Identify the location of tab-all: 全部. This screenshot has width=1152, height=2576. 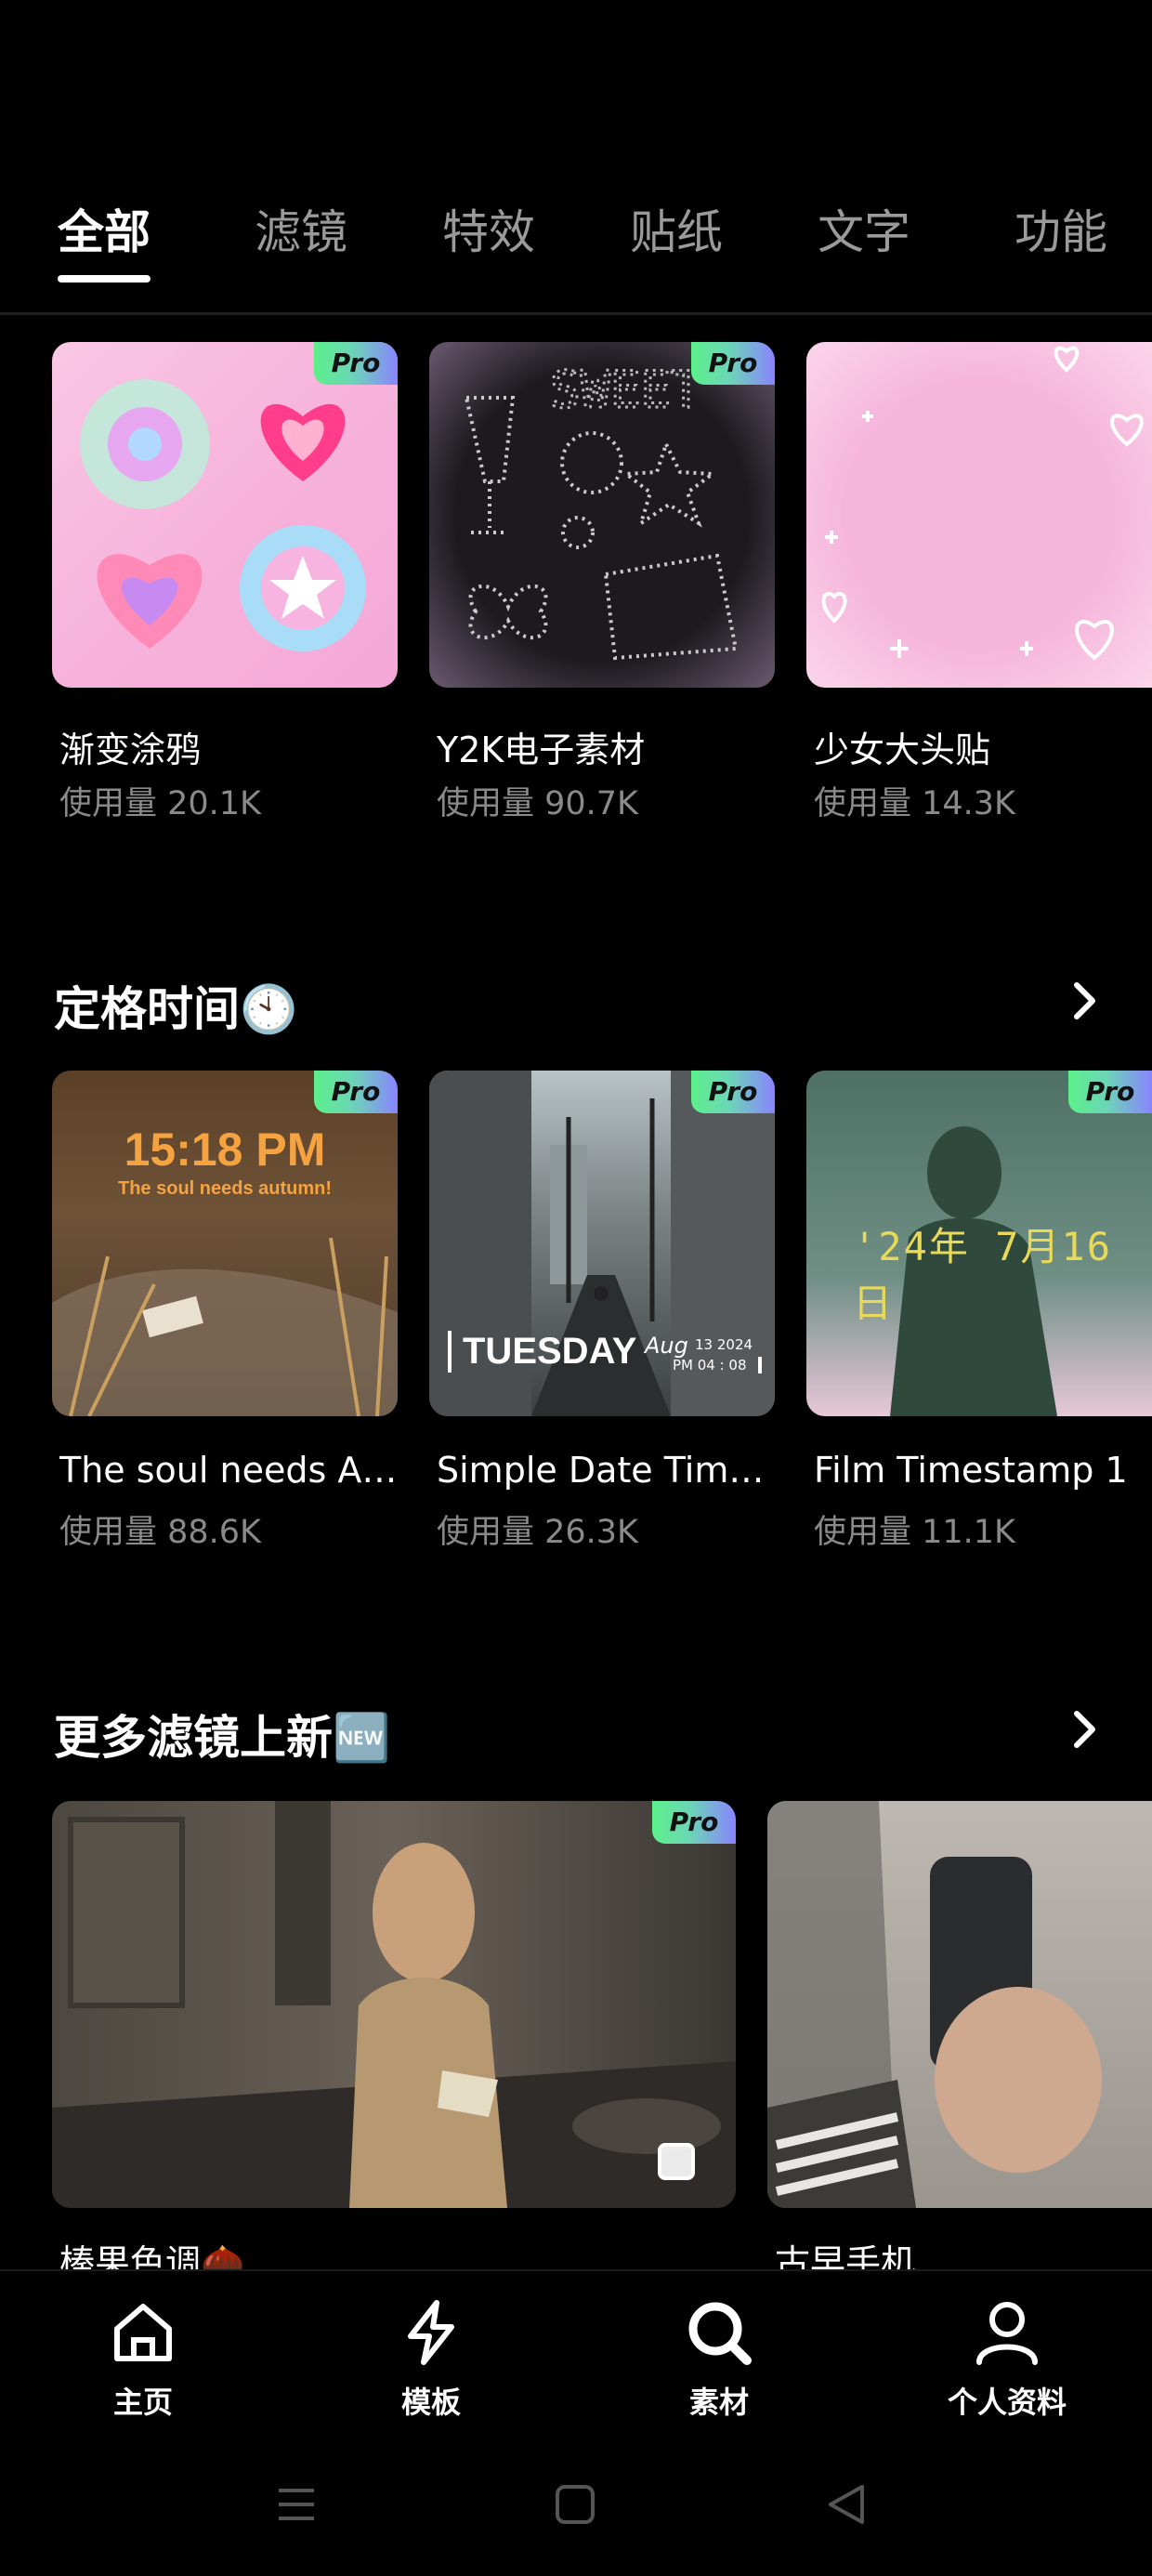
(104, 228).